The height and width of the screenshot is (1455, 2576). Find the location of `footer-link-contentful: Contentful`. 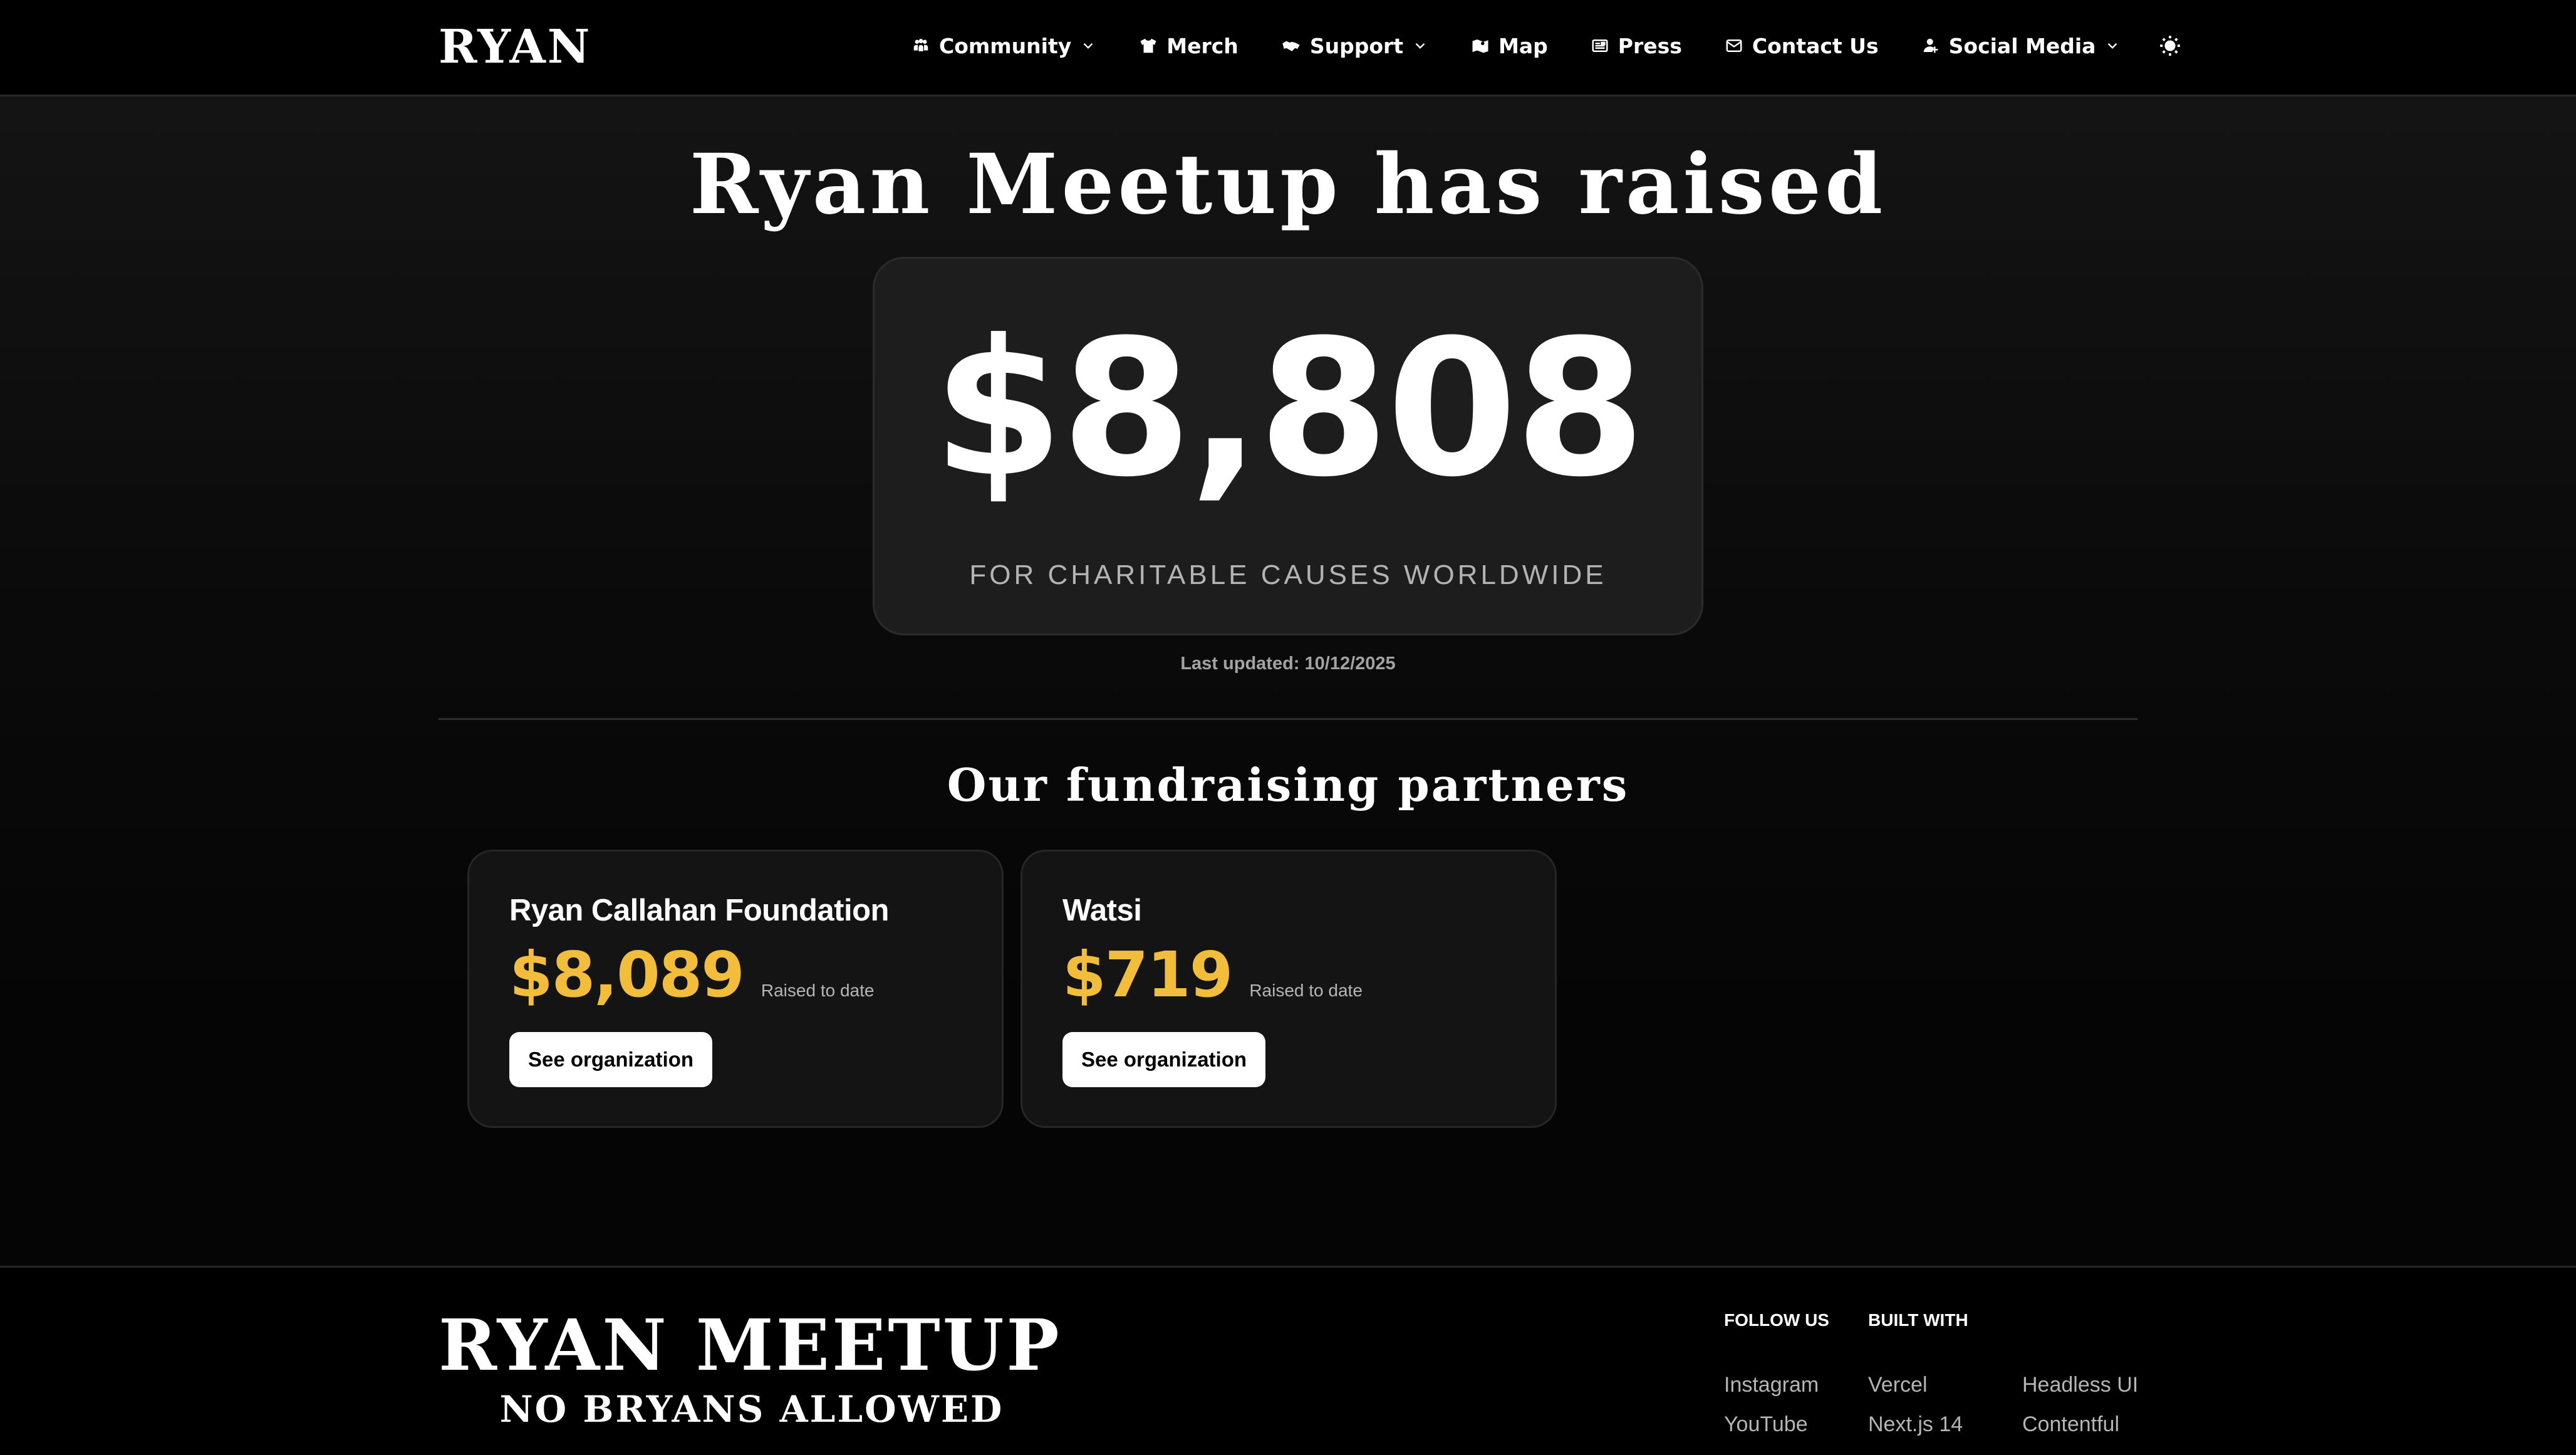

footer-link-contentful: Contentful is located at coordinates (2080, 1424).